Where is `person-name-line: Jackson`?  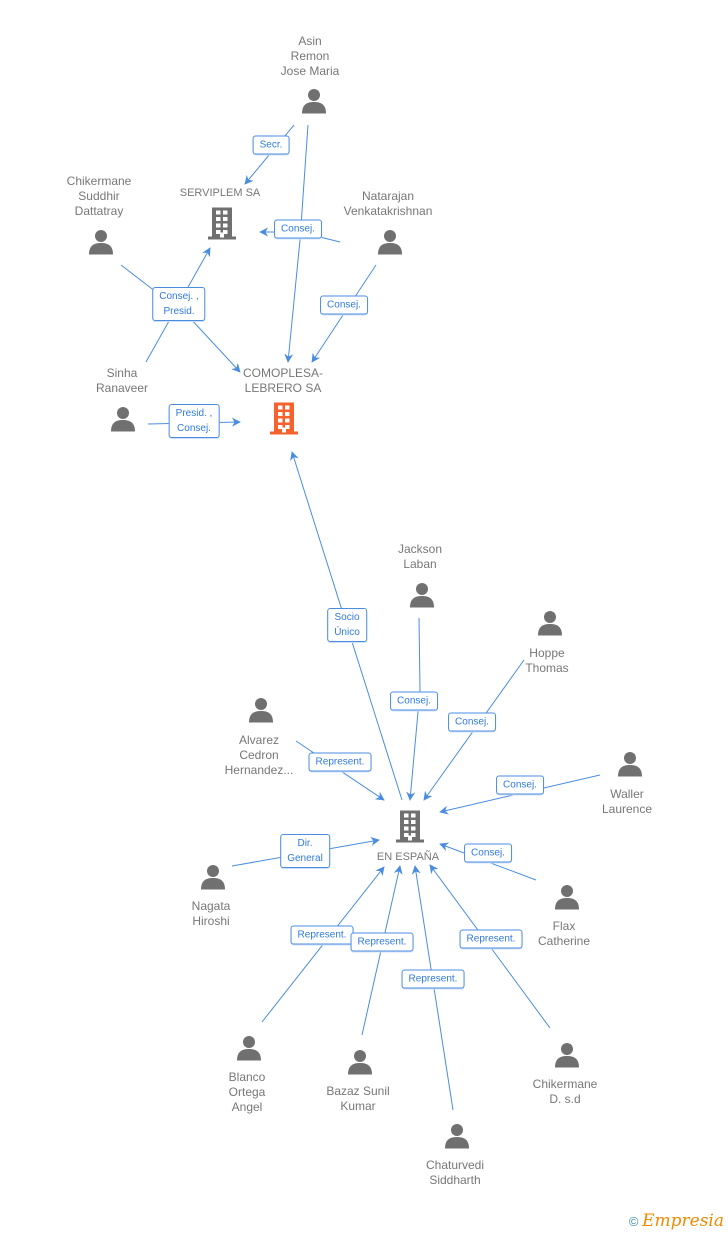 person-name-line: Jackson is located at coordinates (420, 549).